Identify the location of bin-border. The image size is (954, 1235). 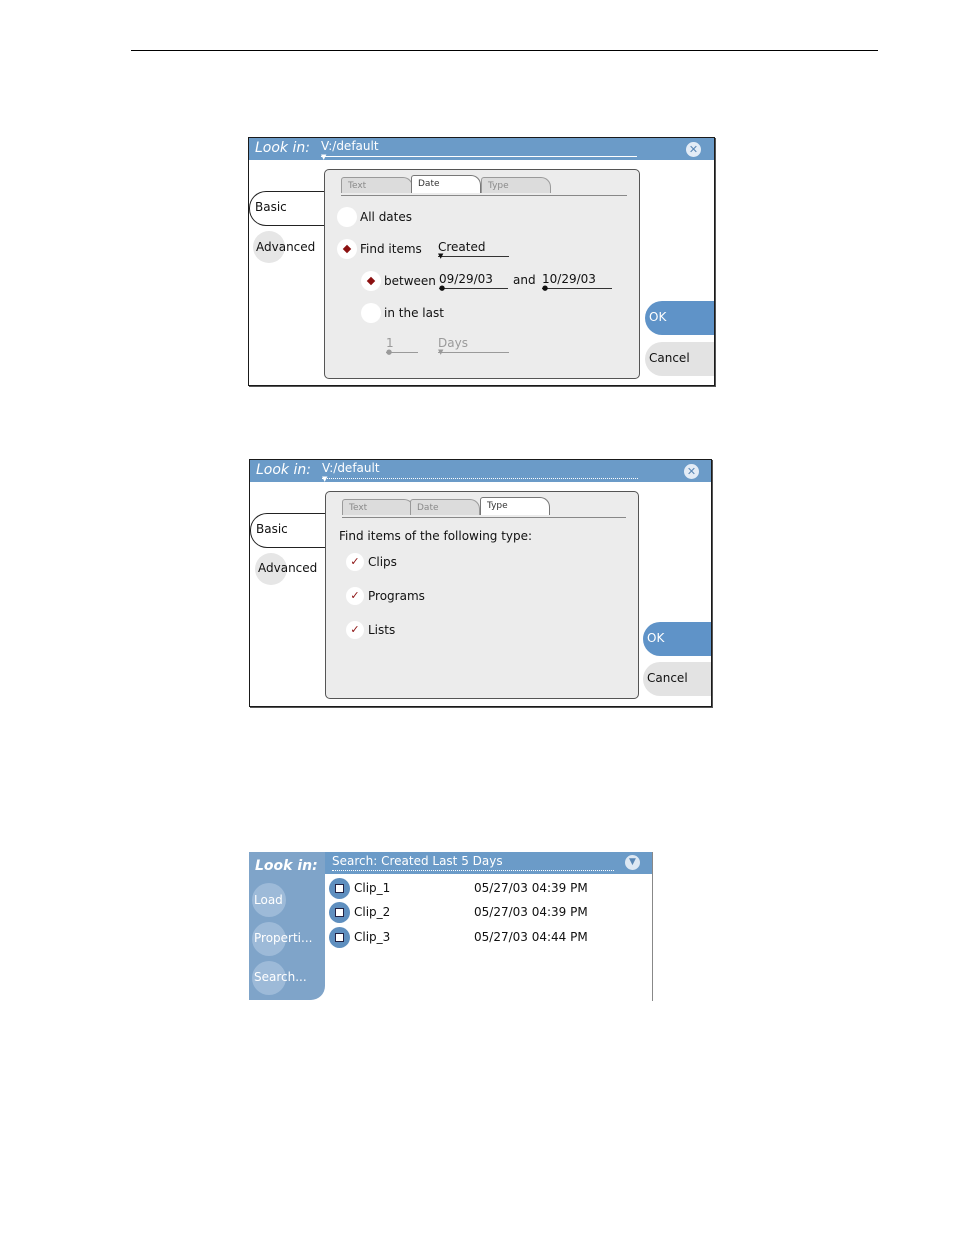
(652, 926).